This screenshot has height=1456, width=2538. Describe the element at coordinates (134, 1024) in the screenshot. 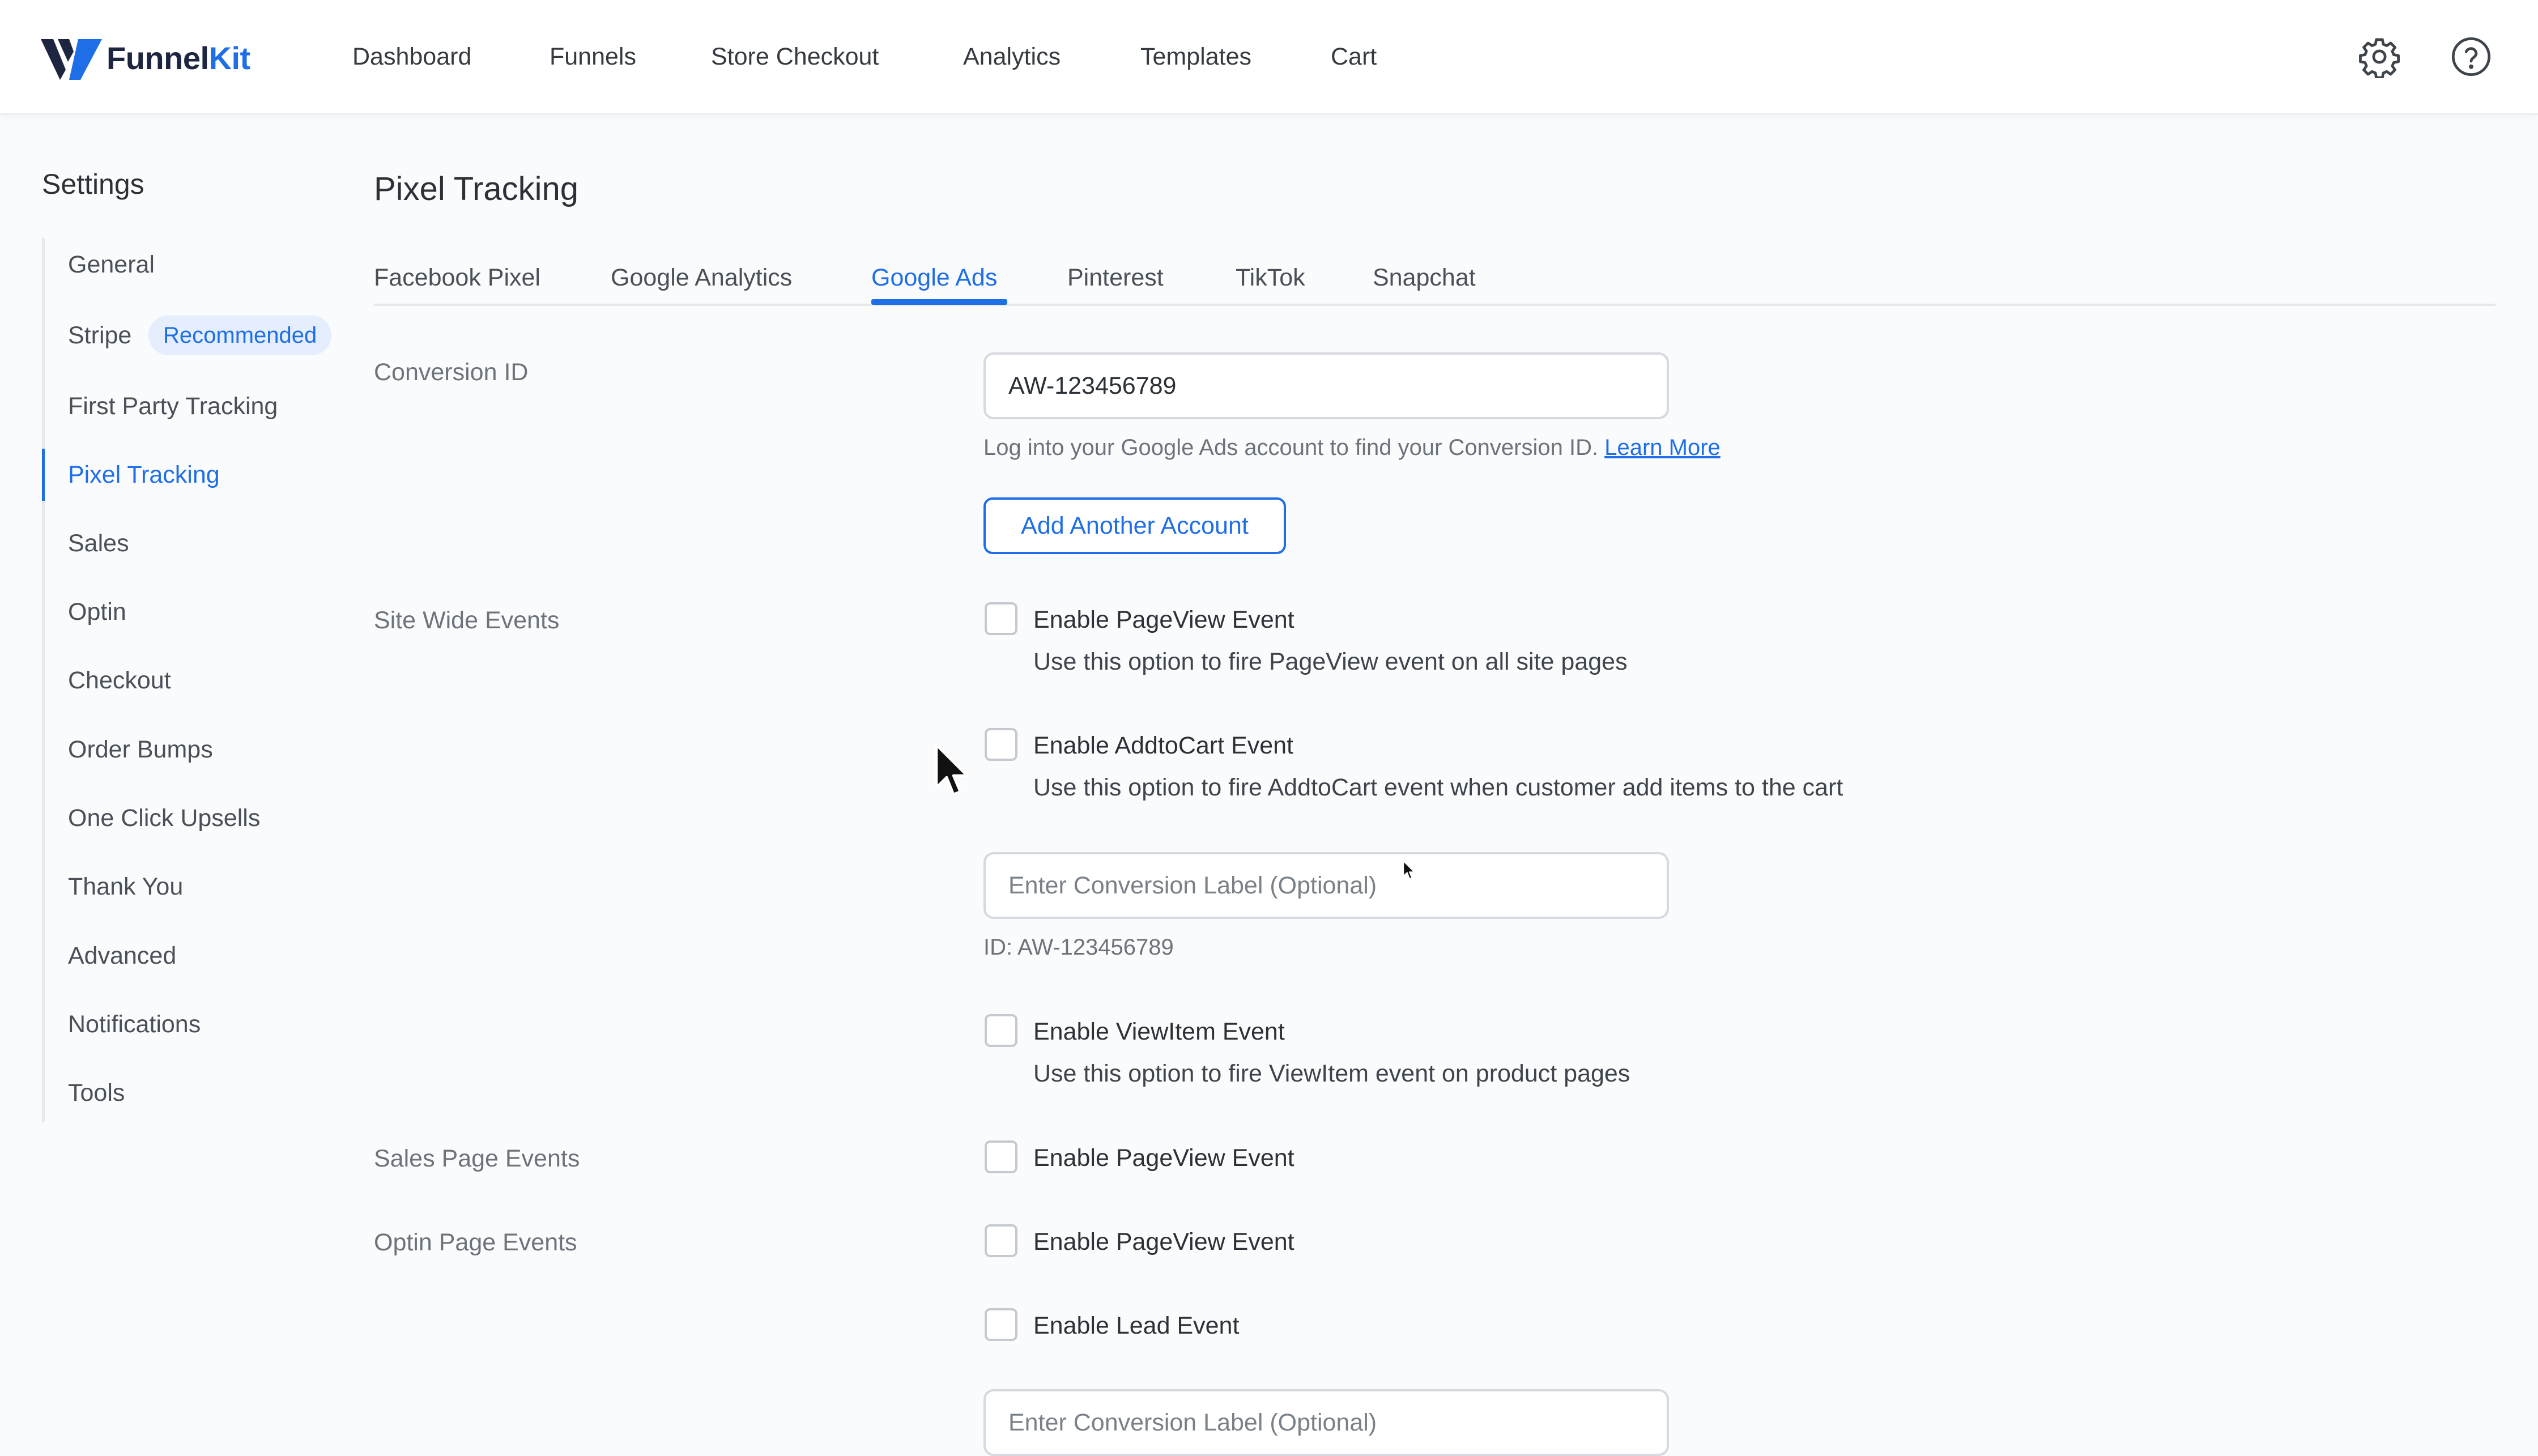

I see `sidebar-item-notifications: Notifications` at that location.